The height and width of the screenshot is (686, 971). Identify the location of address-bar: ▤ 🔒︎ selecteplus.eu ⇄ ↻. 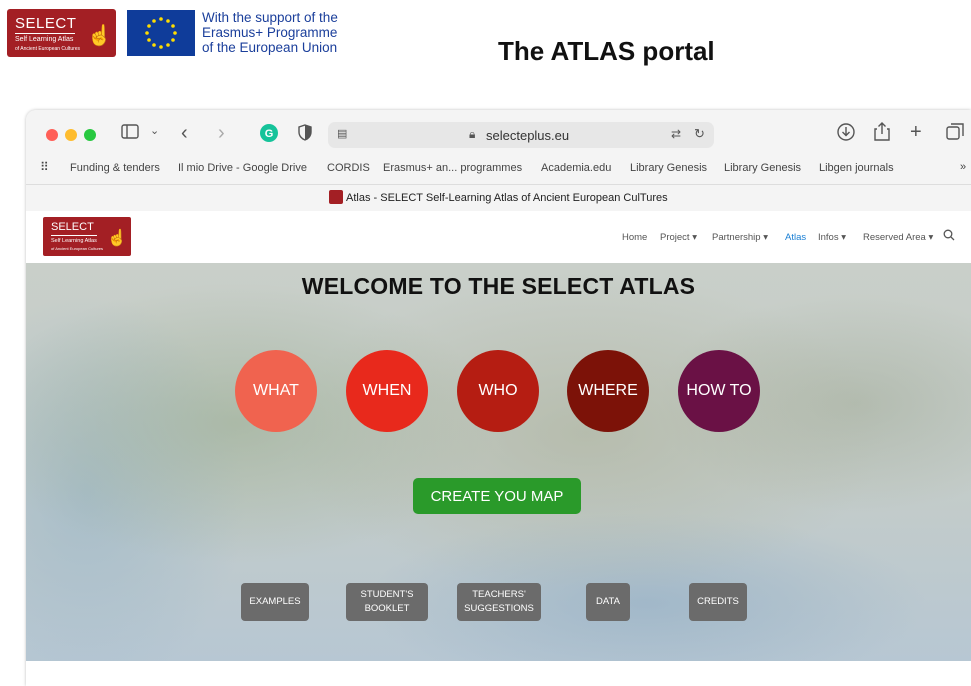
(521, 135).